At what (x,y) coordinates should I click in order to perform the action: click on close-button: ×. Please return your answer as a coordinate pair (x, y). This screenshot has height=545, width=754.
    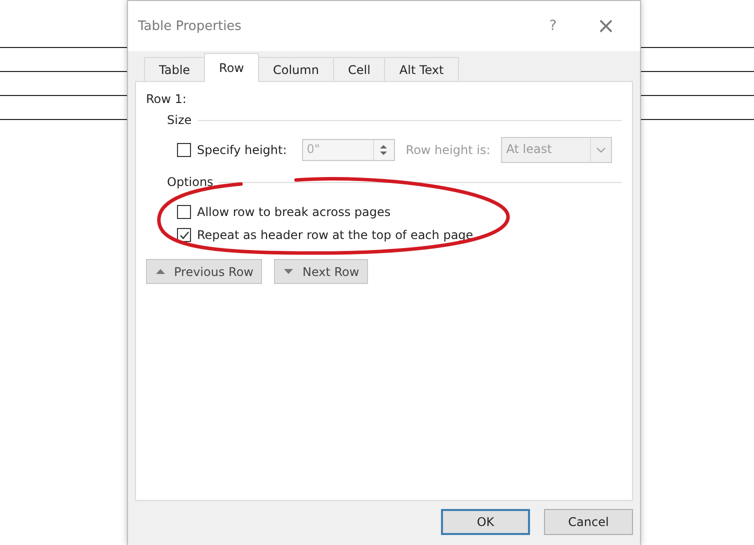
    Looking at the image, I should click on (606, 26).